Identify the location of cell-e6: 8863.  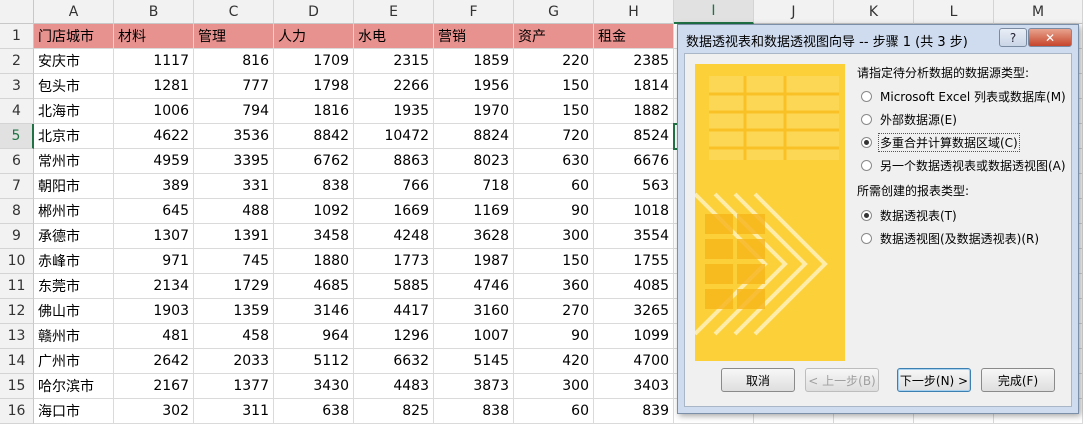
(394, 161).